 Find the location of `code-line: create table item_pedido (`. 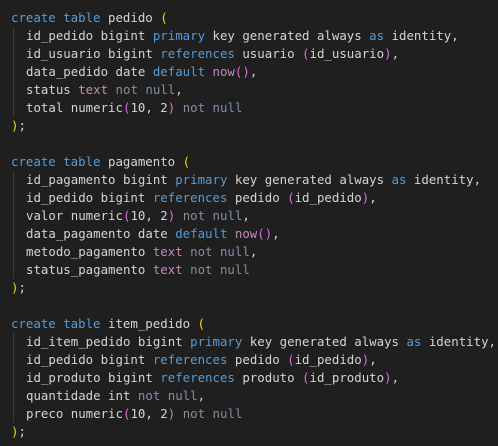

code-line: create table item_pedido ( is located at coordinates (254, 324).